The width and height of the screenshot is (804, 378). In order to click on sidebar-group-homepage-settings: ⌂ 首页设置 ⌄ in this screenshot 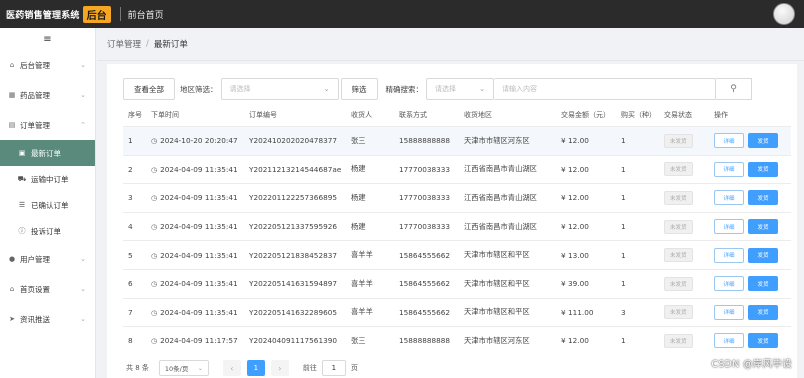, I will do `click(47, 289)`.